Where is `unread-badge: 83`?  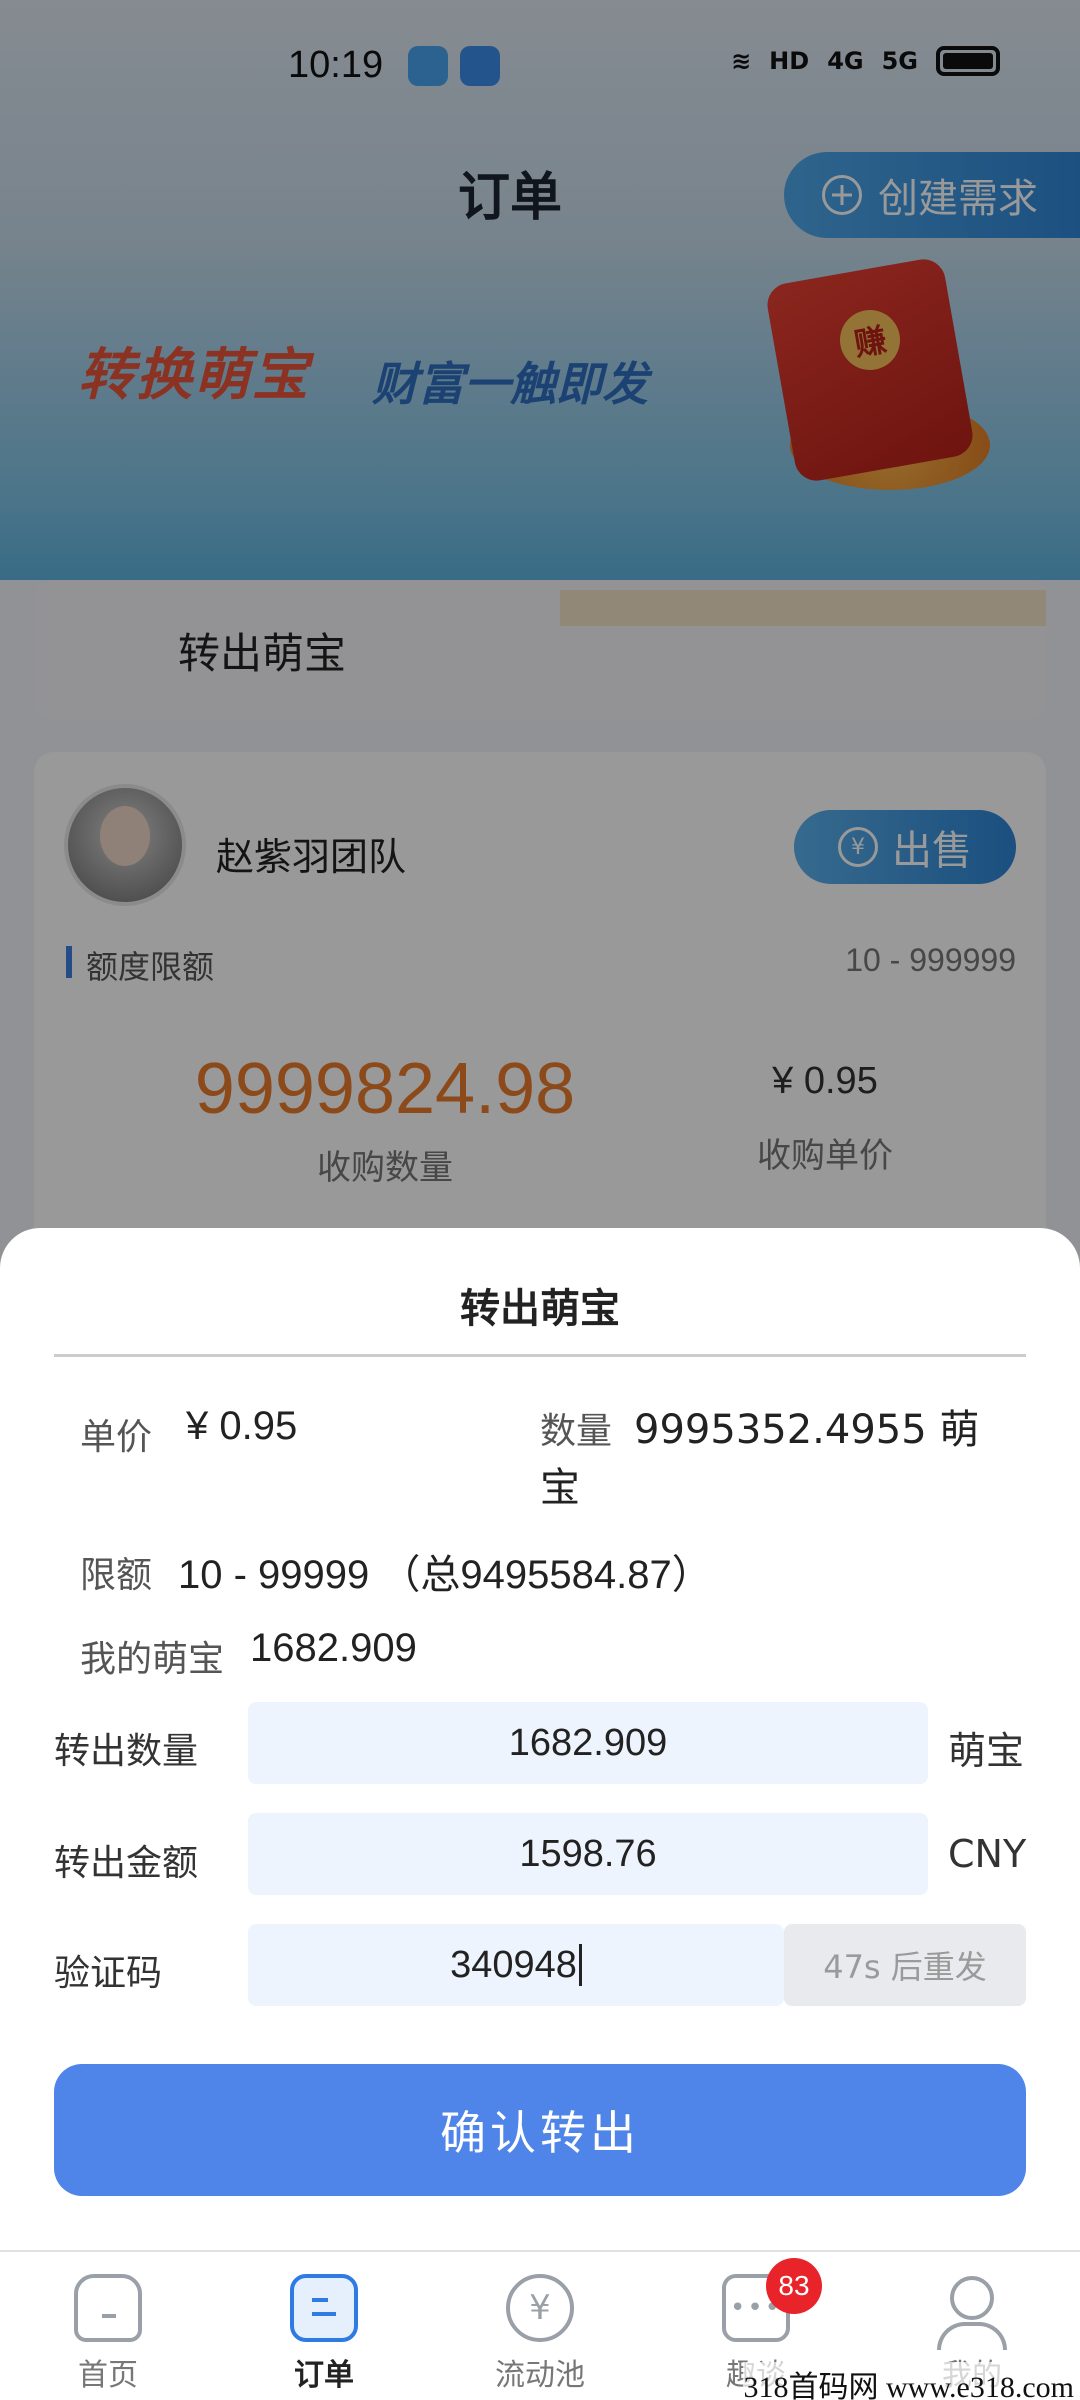 unread-badge: 83 is located at coordinates (794, 2286).